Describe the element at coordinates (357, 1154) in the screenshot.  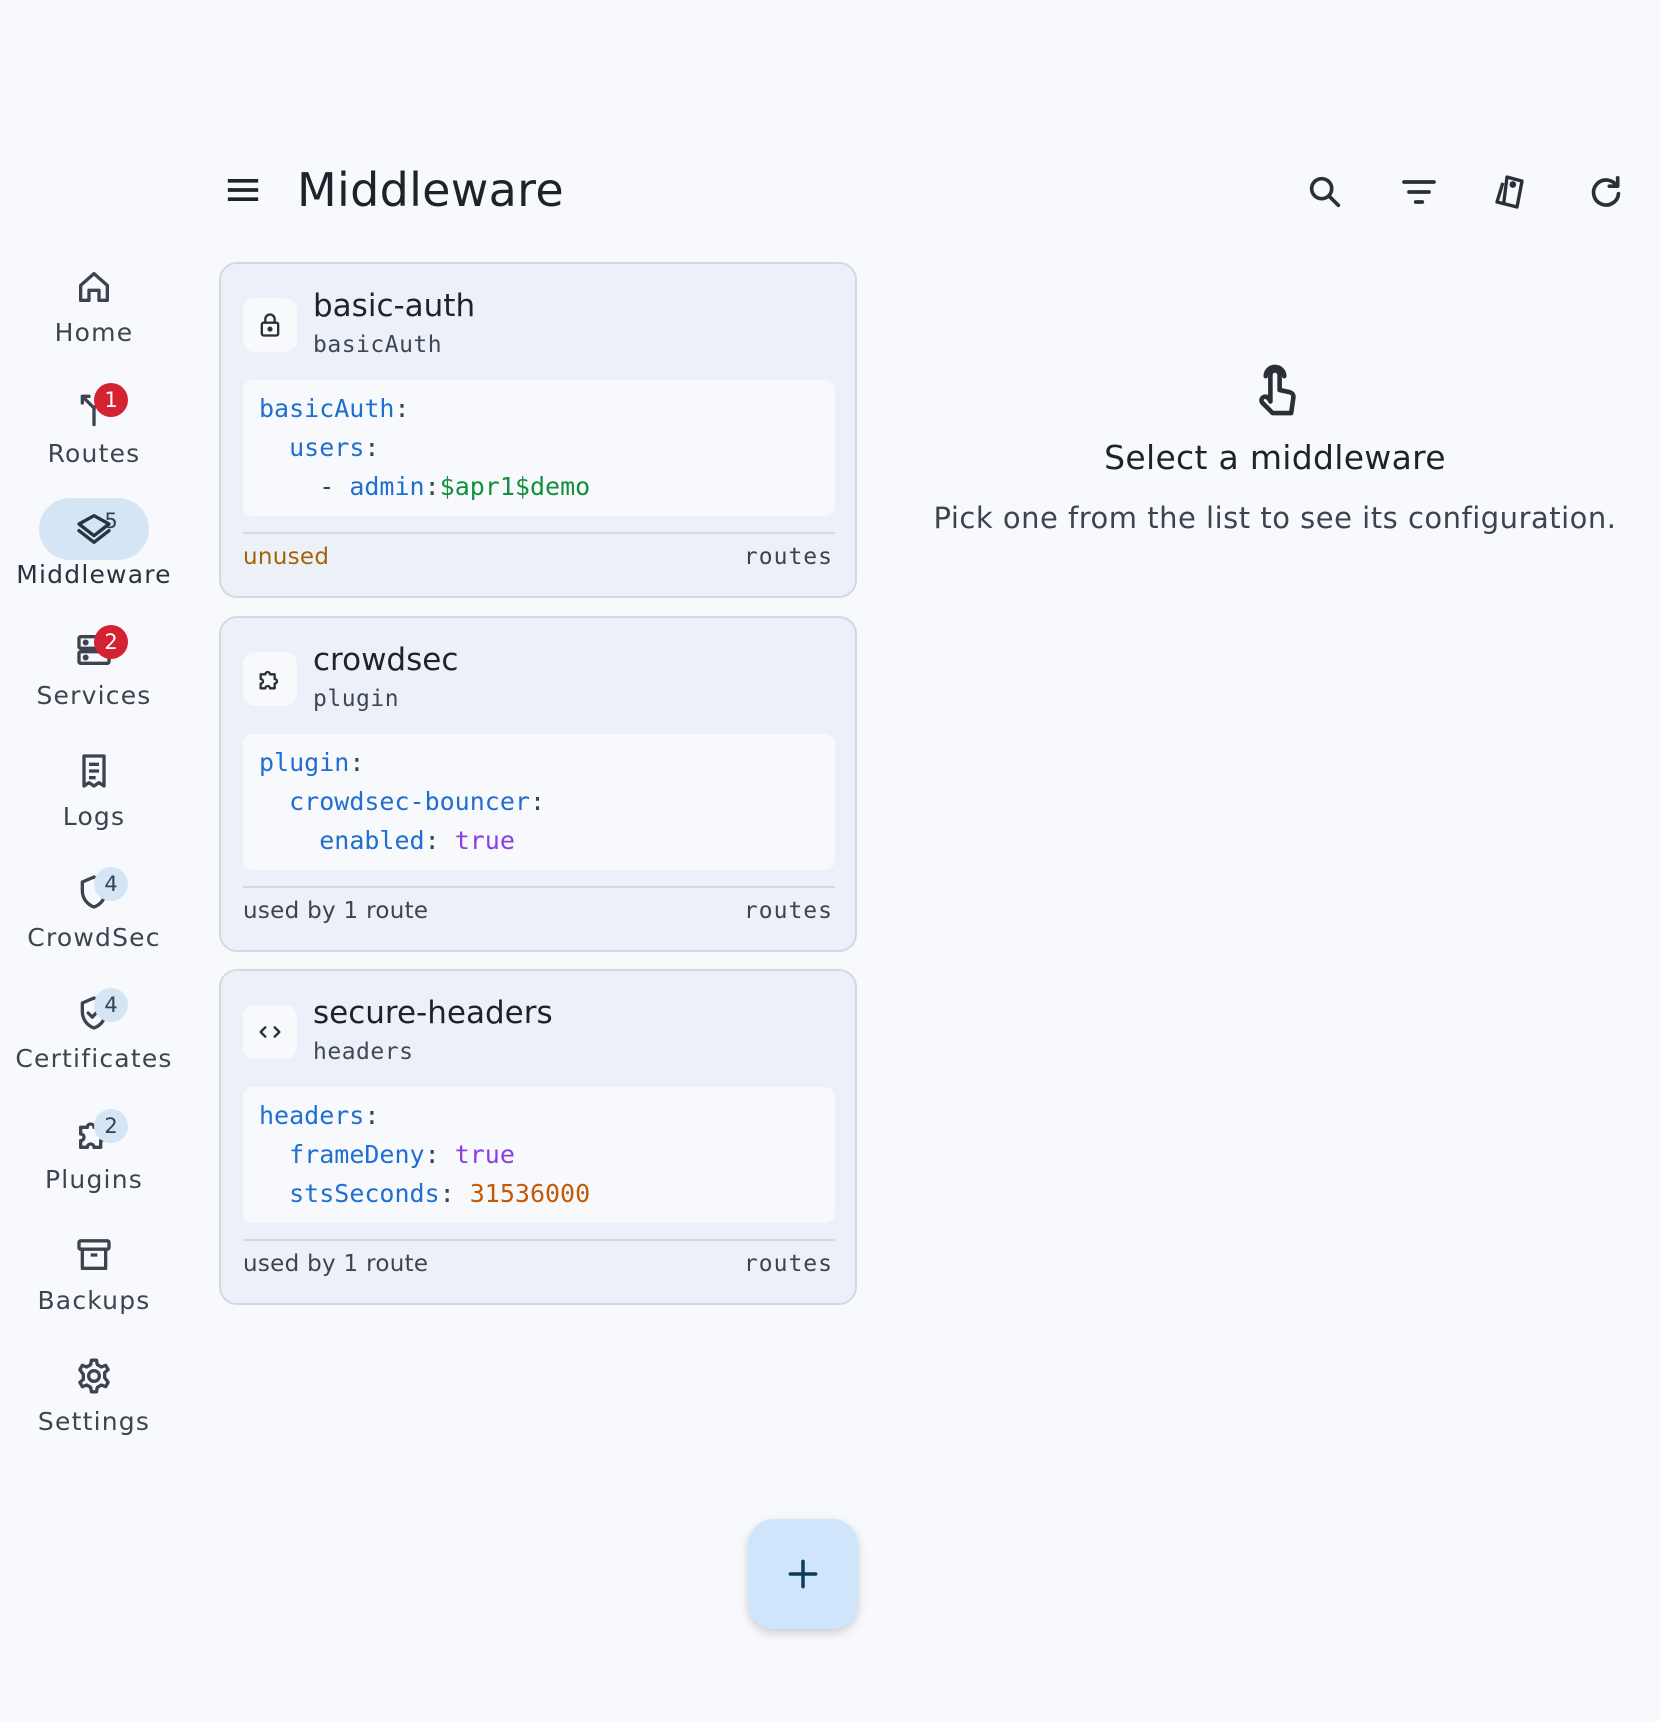
I see `yaml-key: frameDeny` at that location.